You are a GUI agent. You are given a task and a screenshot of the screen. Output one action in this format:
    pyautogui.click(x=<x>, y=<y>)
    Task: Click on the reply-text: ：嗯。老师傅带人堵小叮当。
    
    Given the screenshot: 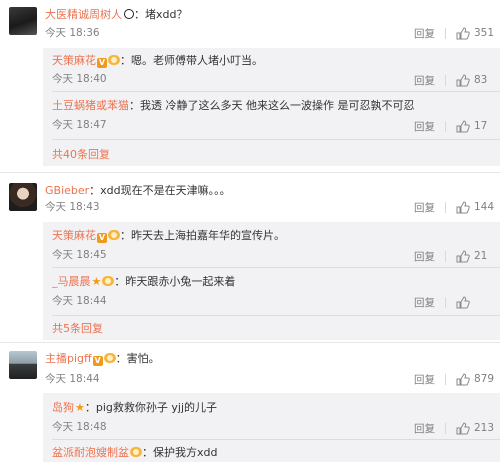 What is the action you would take?
    pyautogui.click(x=191, y=60)
    